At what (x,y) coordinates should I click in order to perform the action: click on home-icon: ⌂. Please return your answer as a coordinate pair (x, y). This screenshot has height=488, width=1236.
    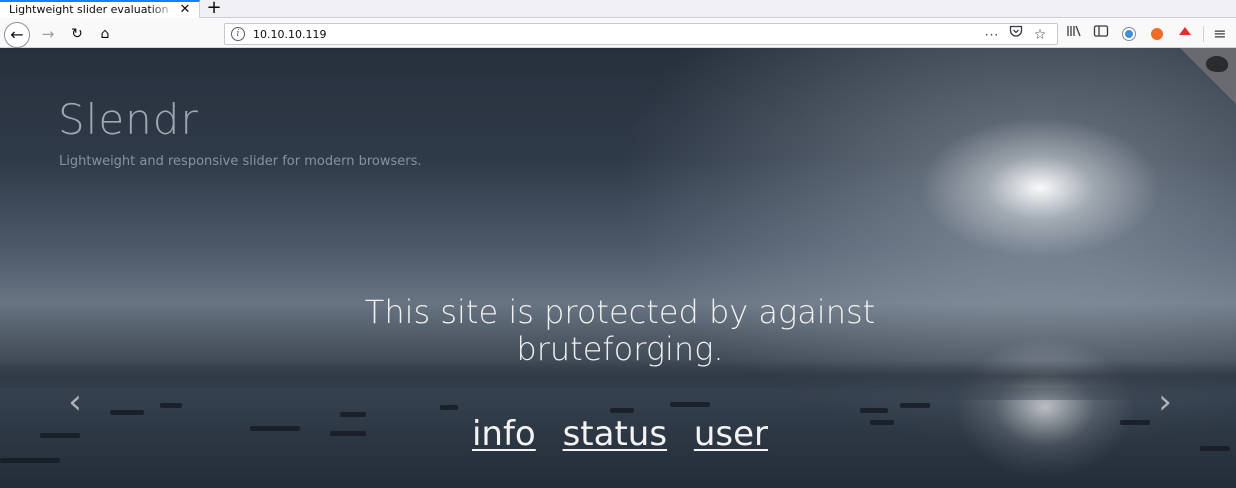
    Looking at the image, I should click on (105, 34).